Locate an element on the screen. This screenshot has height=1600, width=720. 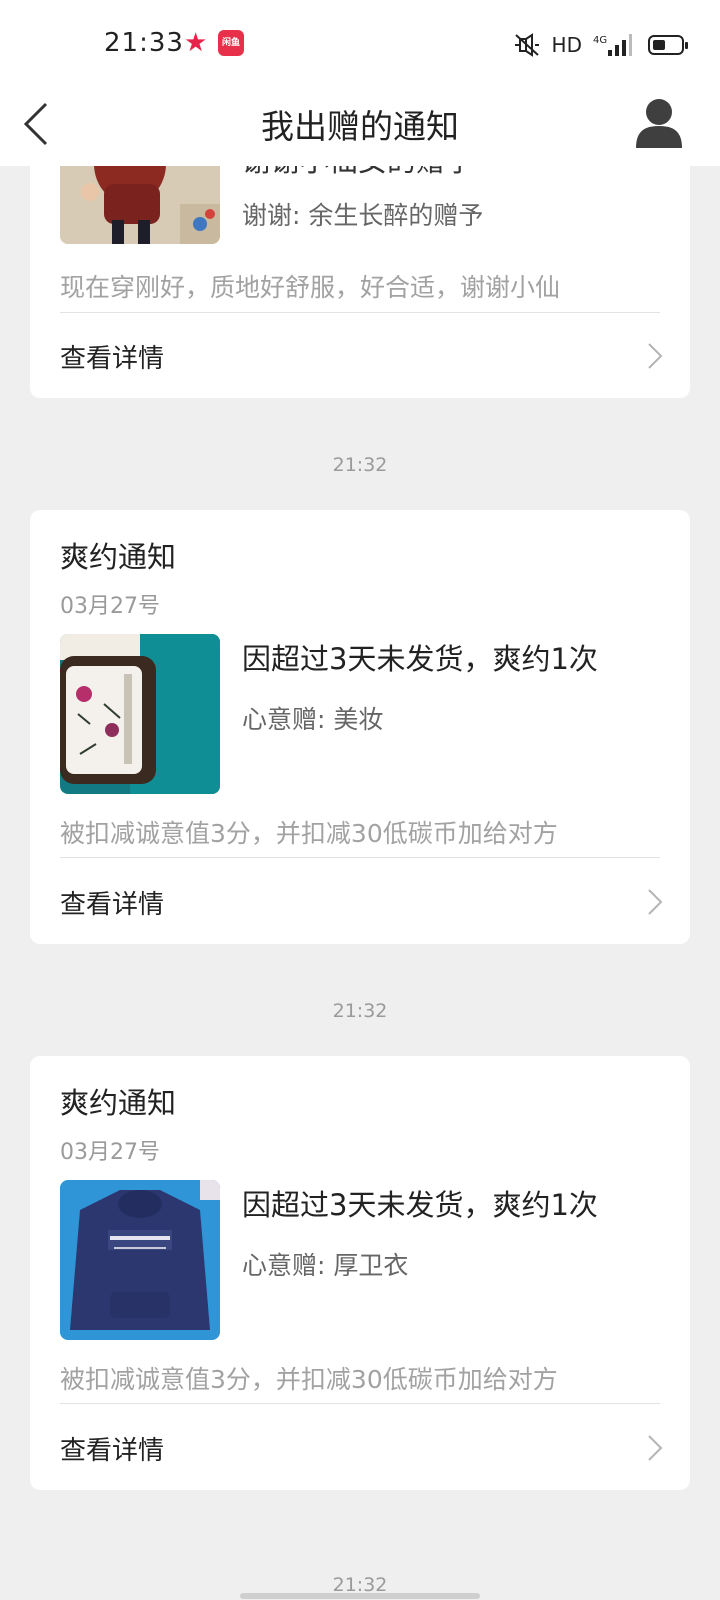
status-indicators: HD 4G is located at coordinates (600, 45).